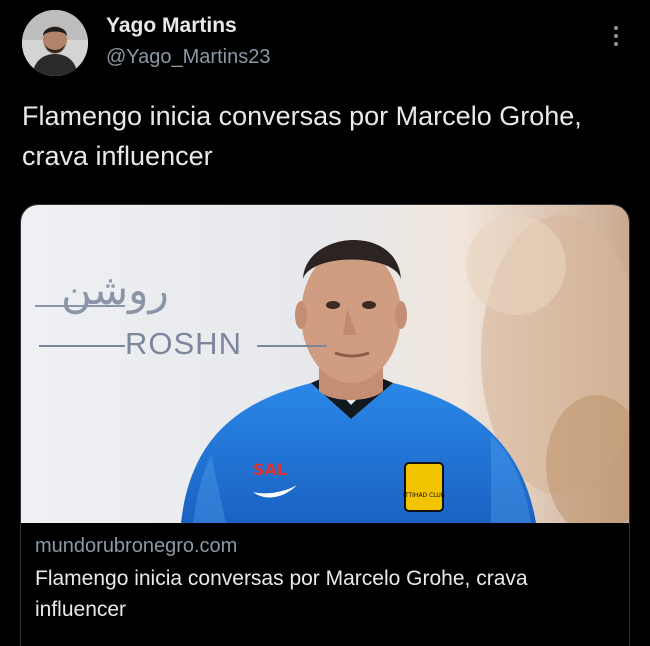 This screenshot has width=650, height=646. Describe the element at coordinates (55, 43) in the screenshot. I see `author-avatar` at that location.